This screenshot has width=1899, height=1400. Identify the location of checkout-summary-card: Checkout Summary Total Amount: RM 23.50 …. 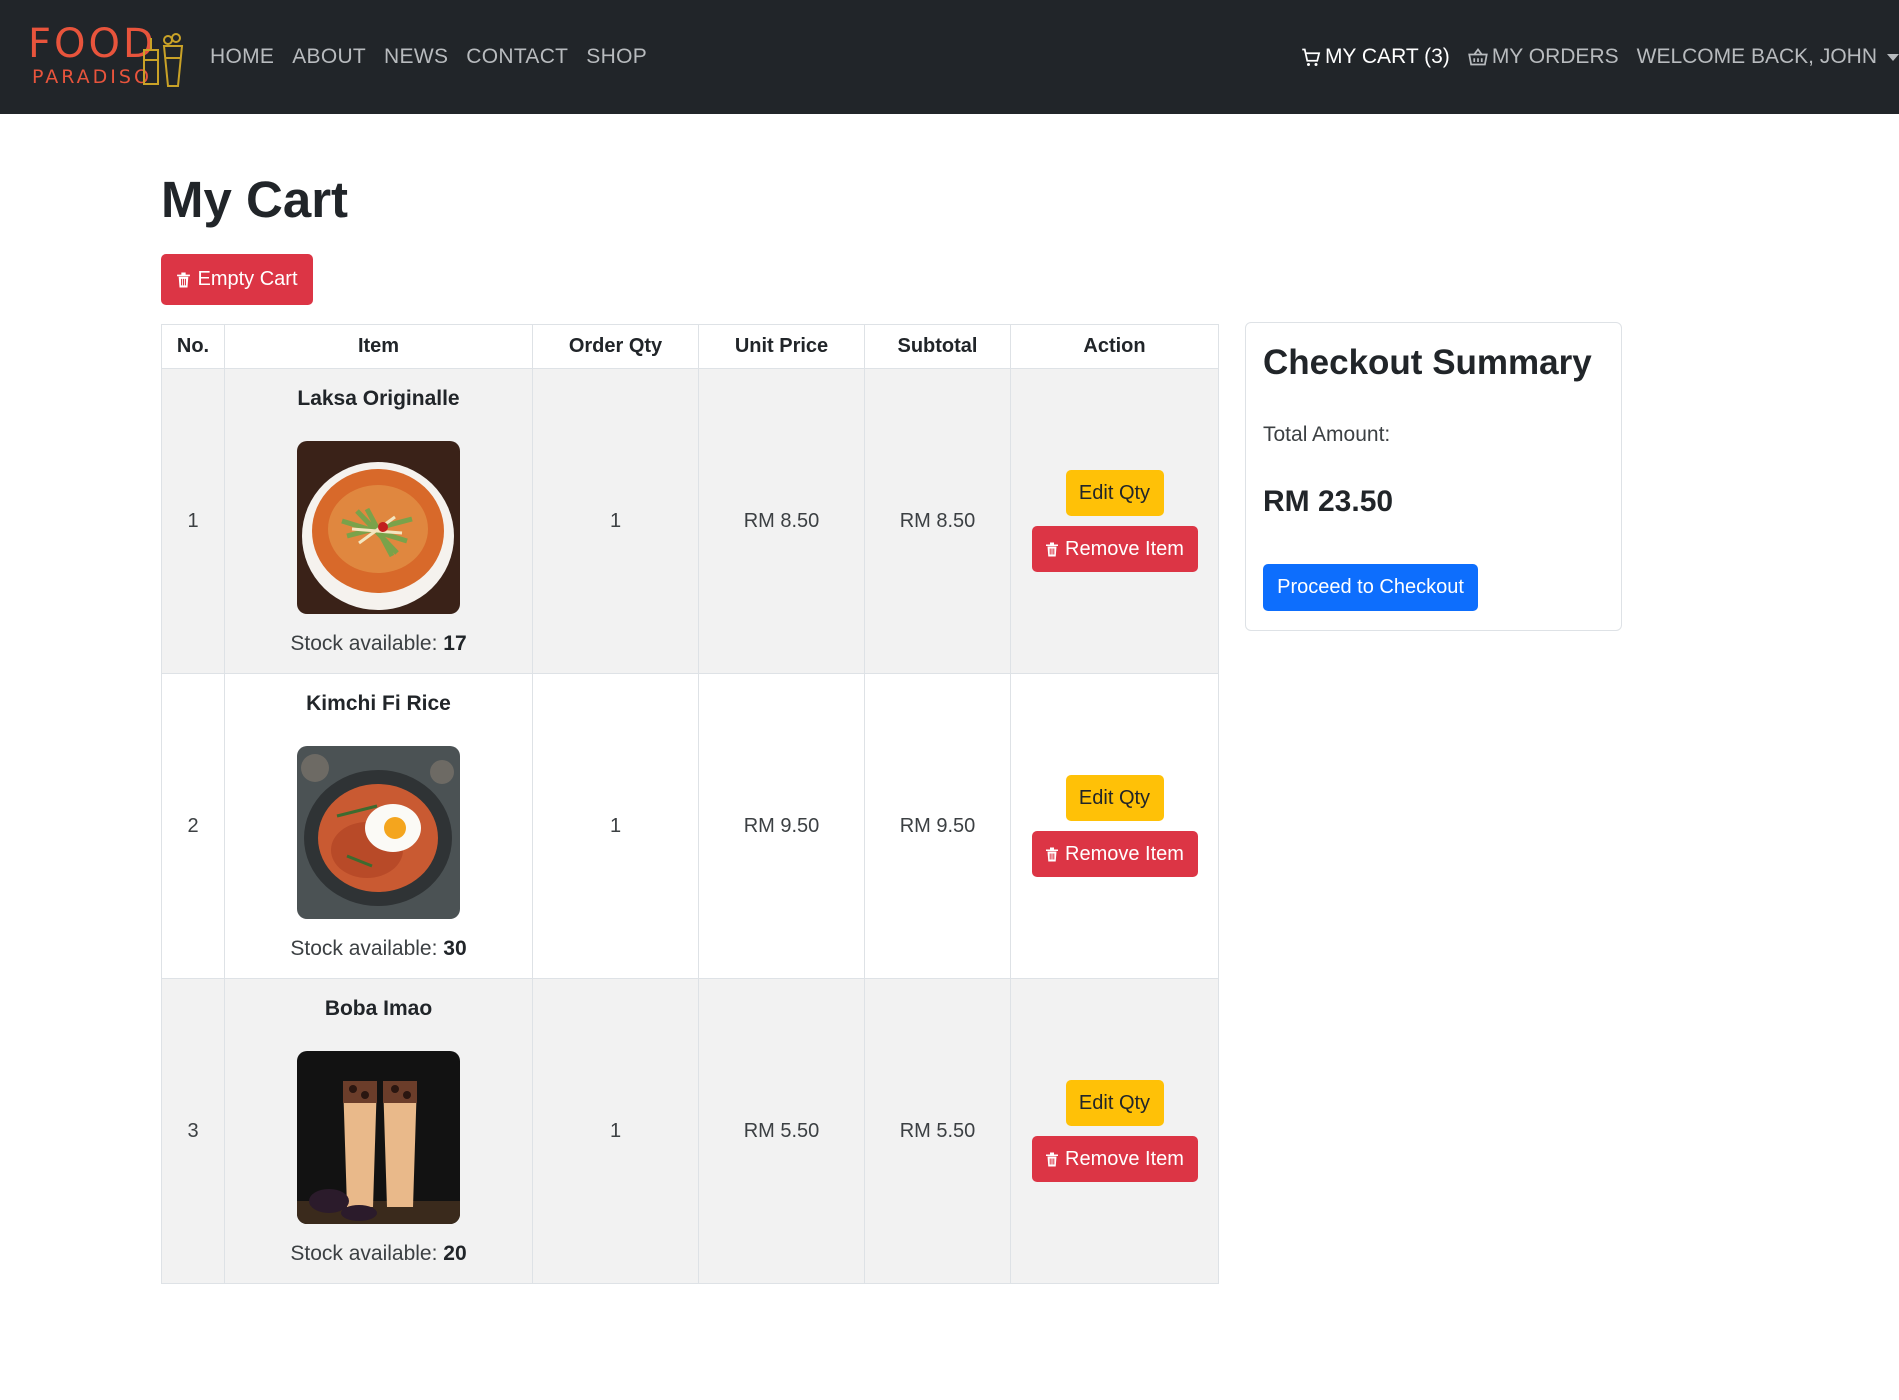
(1433, 476).